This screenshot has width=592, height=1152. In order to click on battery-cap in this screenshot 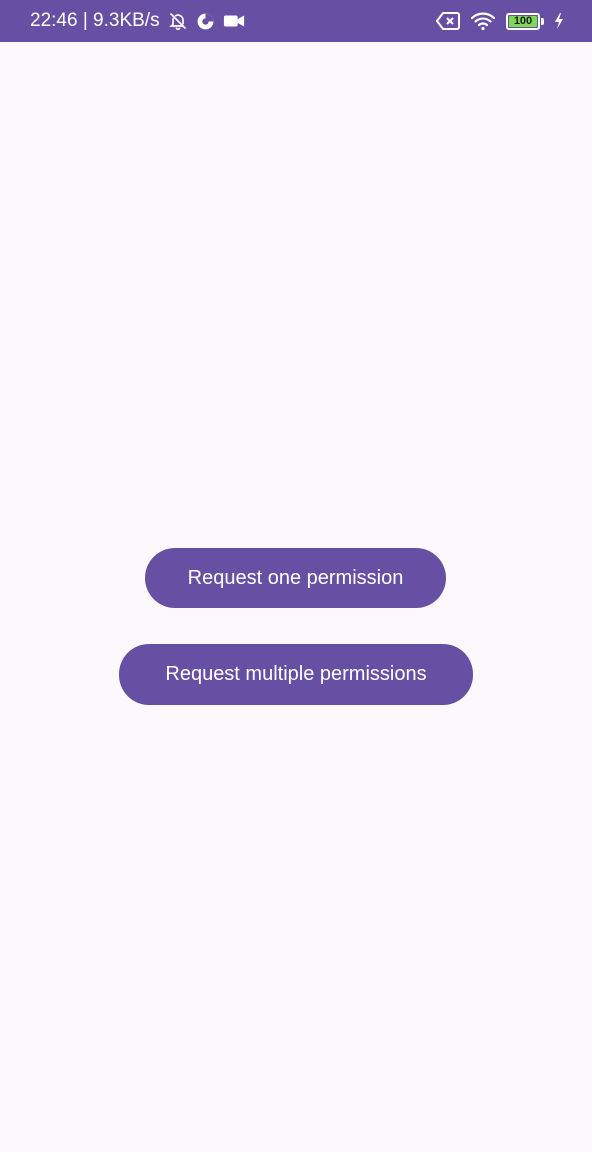, I will do `click(542, 21)`.